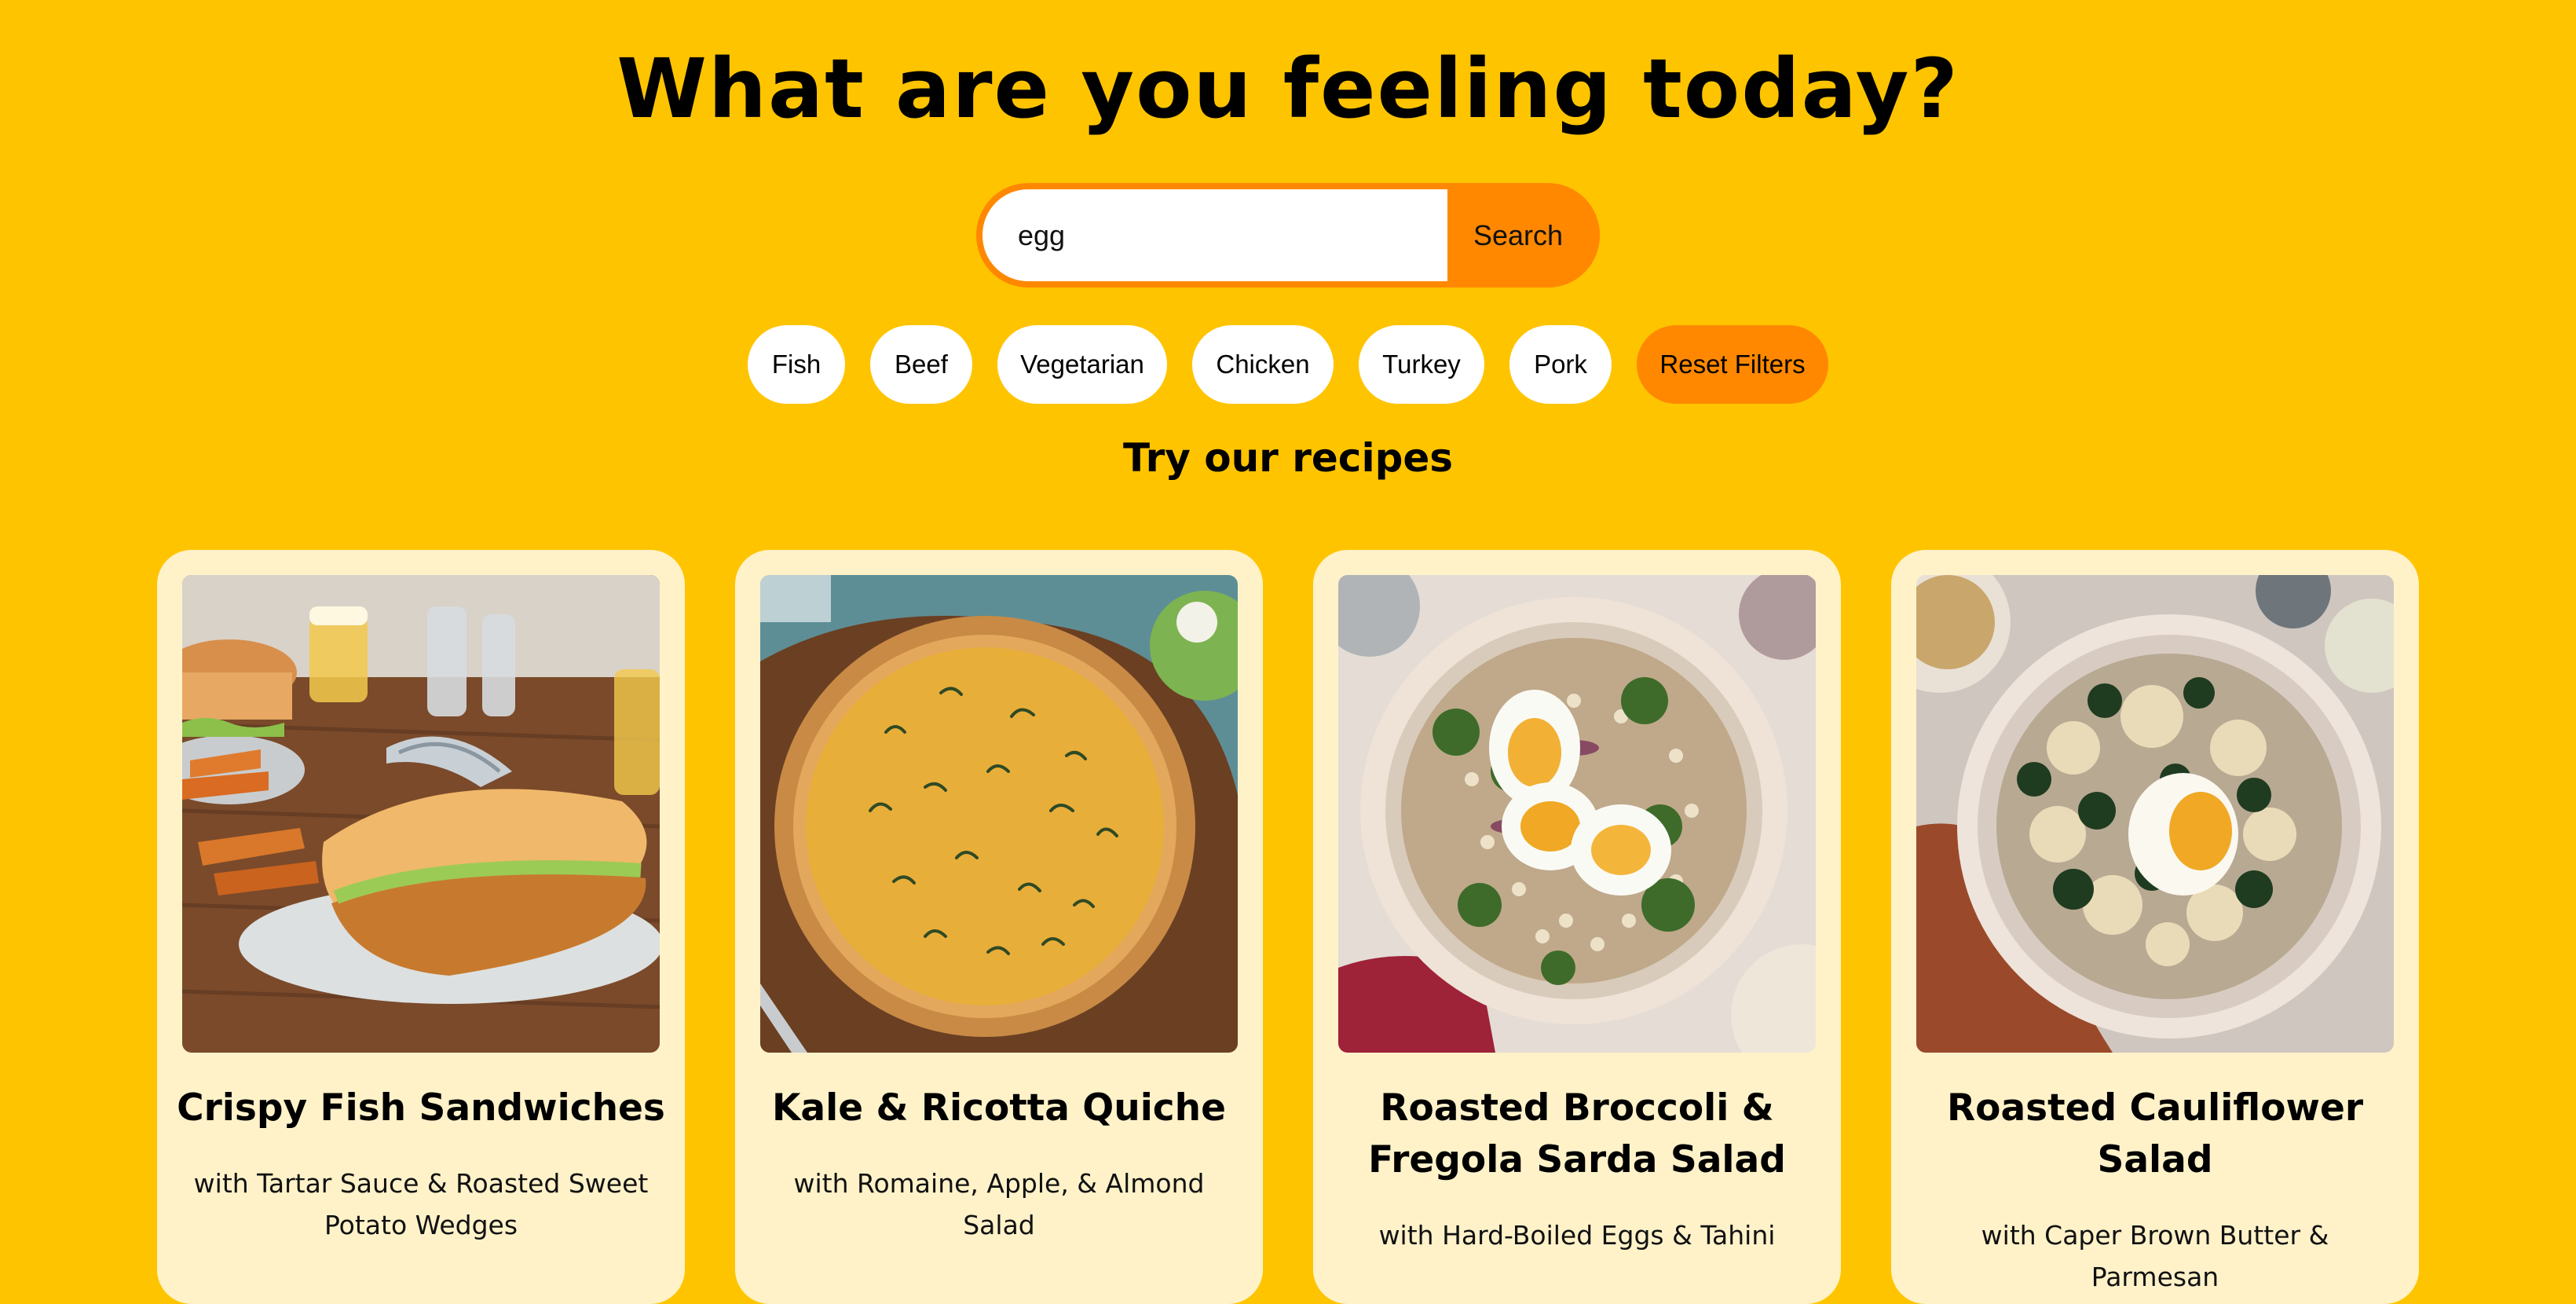  What do you see at coordinates (2155, 1256) in the screenshot?
I see `recipe-subtitle: with Caper Brown Butter & Parmesan` at bounding box center [2155, 1256].